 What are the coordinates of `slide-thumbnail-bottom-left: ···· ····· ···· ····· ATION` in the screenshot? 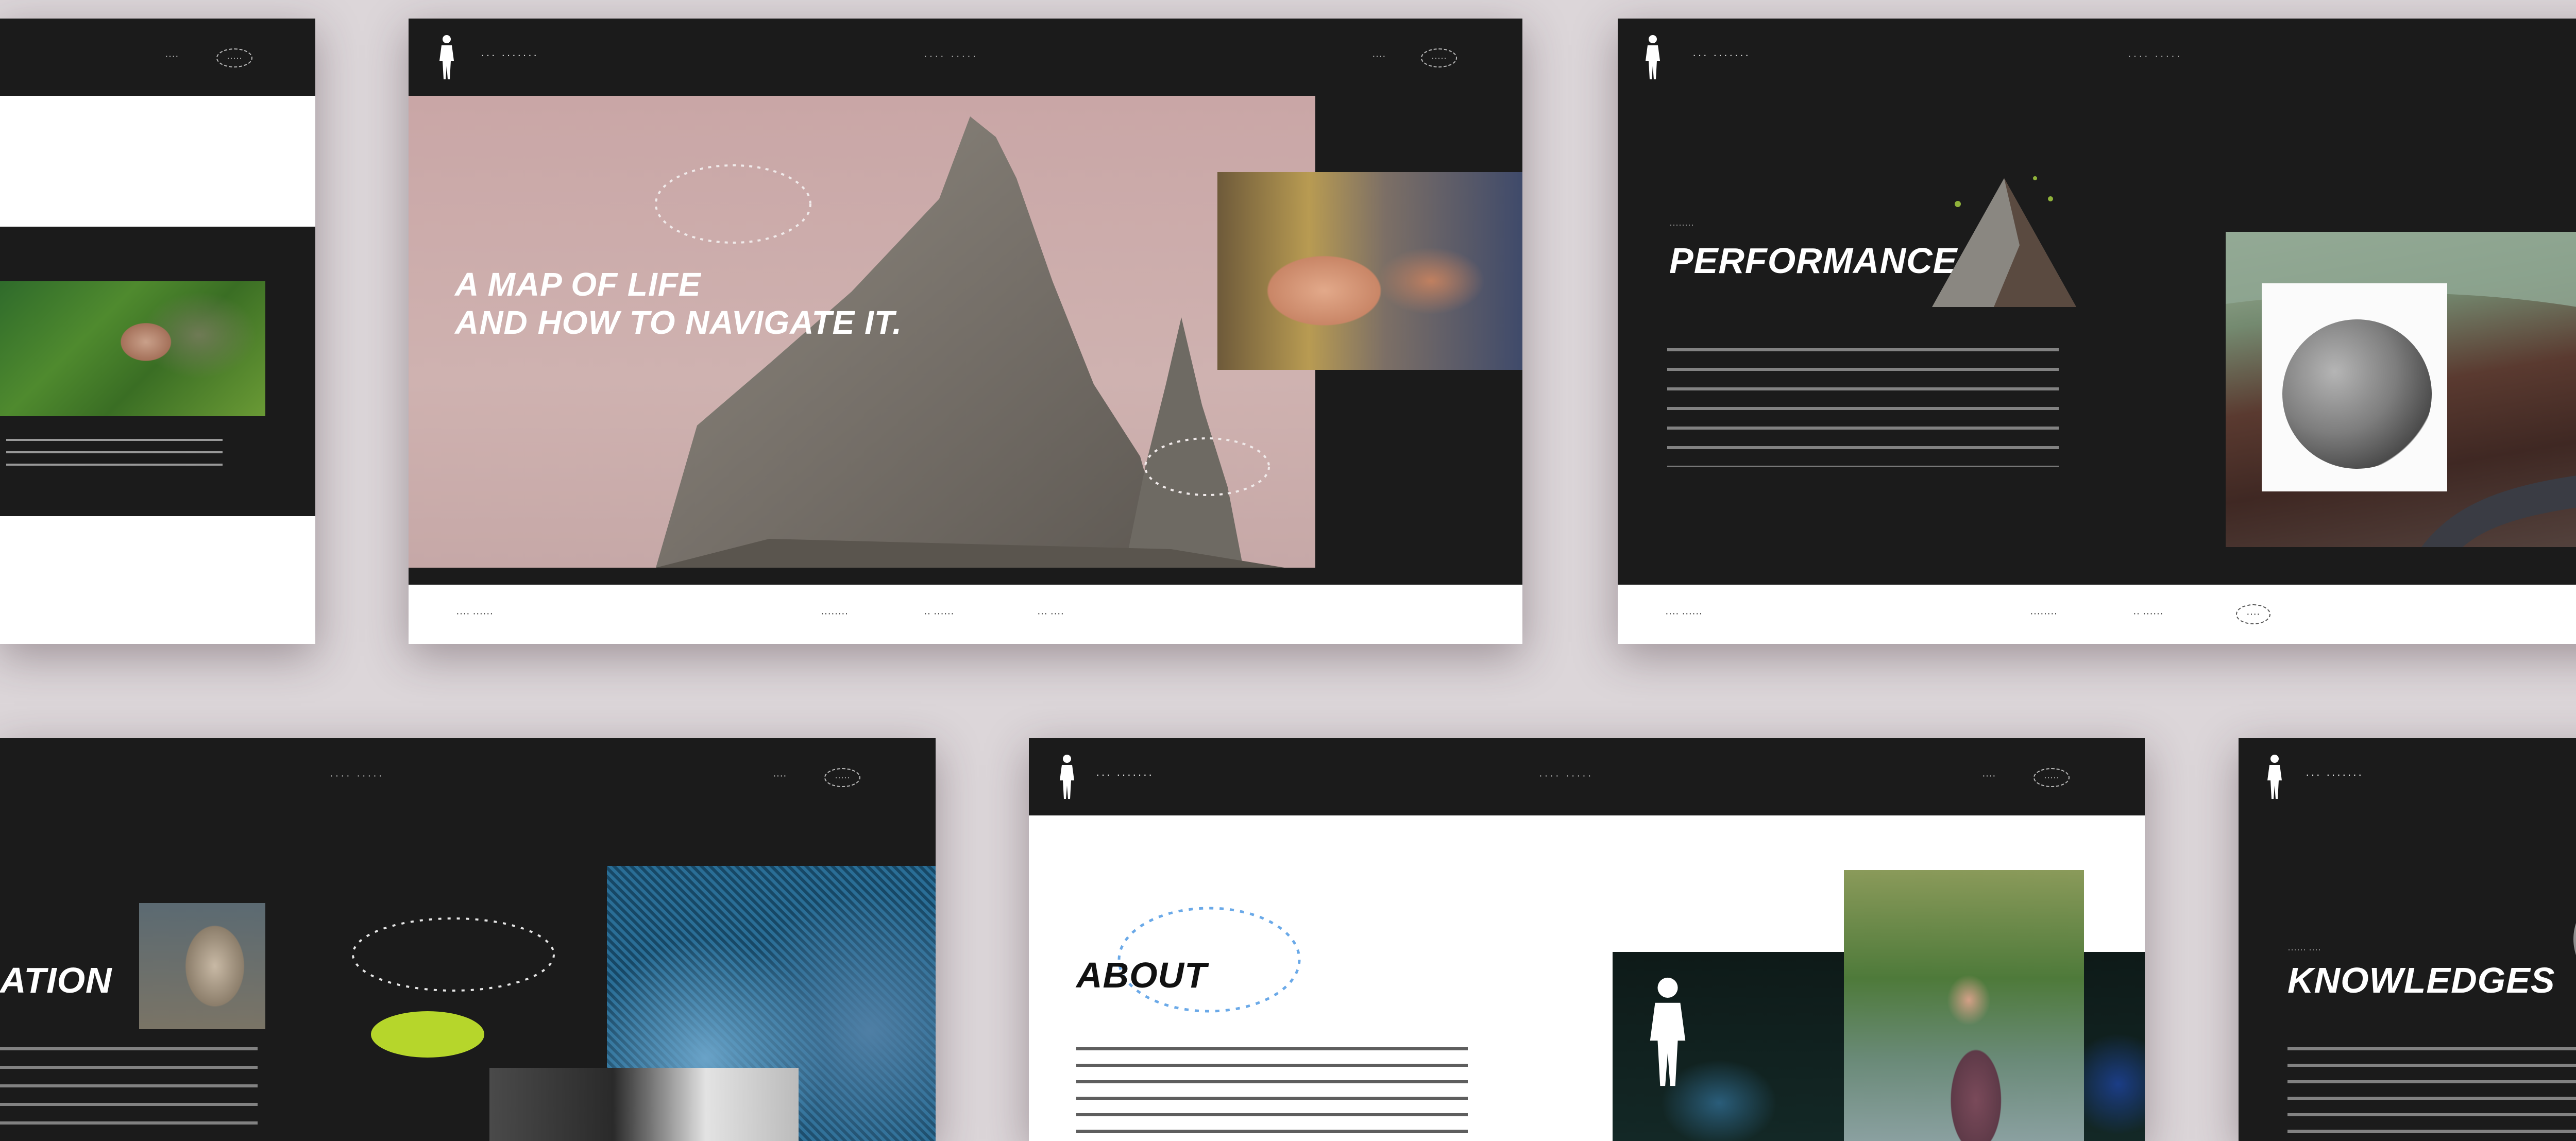 It's located at (468, 939).